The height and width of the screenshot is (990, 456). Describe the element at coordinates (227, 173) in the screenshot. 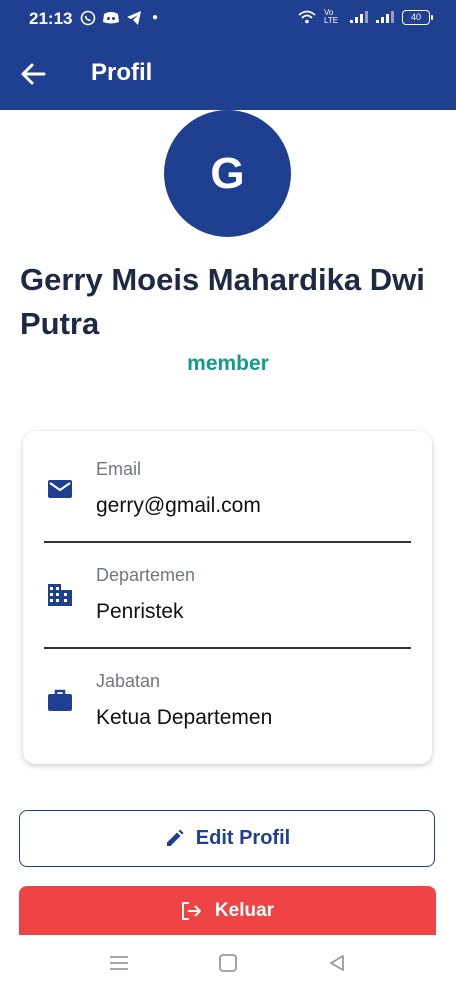

I see `avatar: G` at that location.